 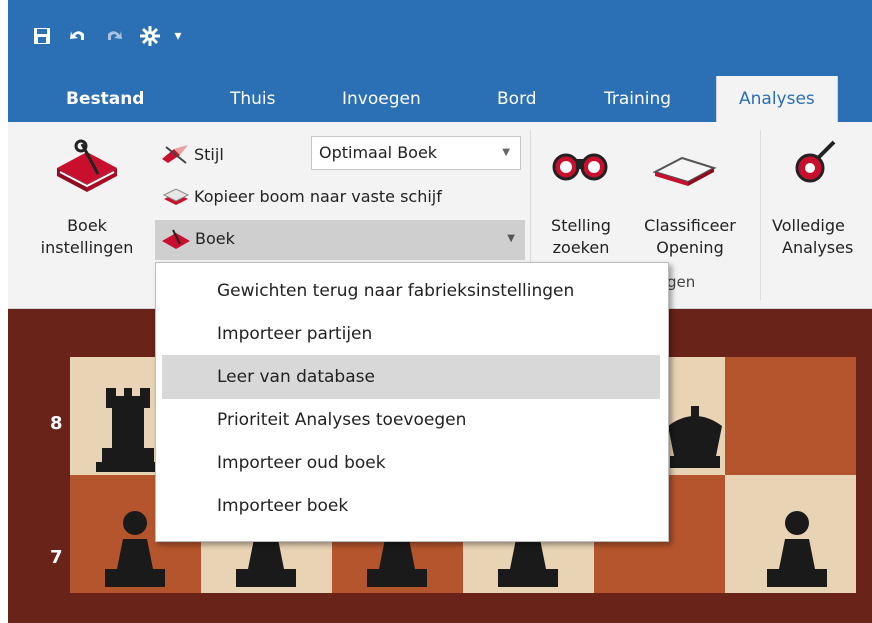 I want to click on stelling-line2: zoeken, so click(x=581, y=247).